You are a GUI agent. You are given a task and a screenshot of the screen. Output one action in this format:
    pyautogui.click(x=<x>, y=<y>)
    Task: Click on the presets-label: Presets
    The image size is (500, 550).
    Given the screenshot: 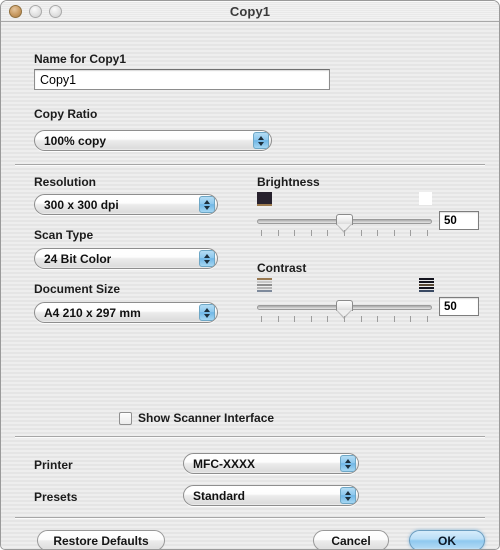 What is the action you would take?
    pyautogui.click(x=56, y=497)
    